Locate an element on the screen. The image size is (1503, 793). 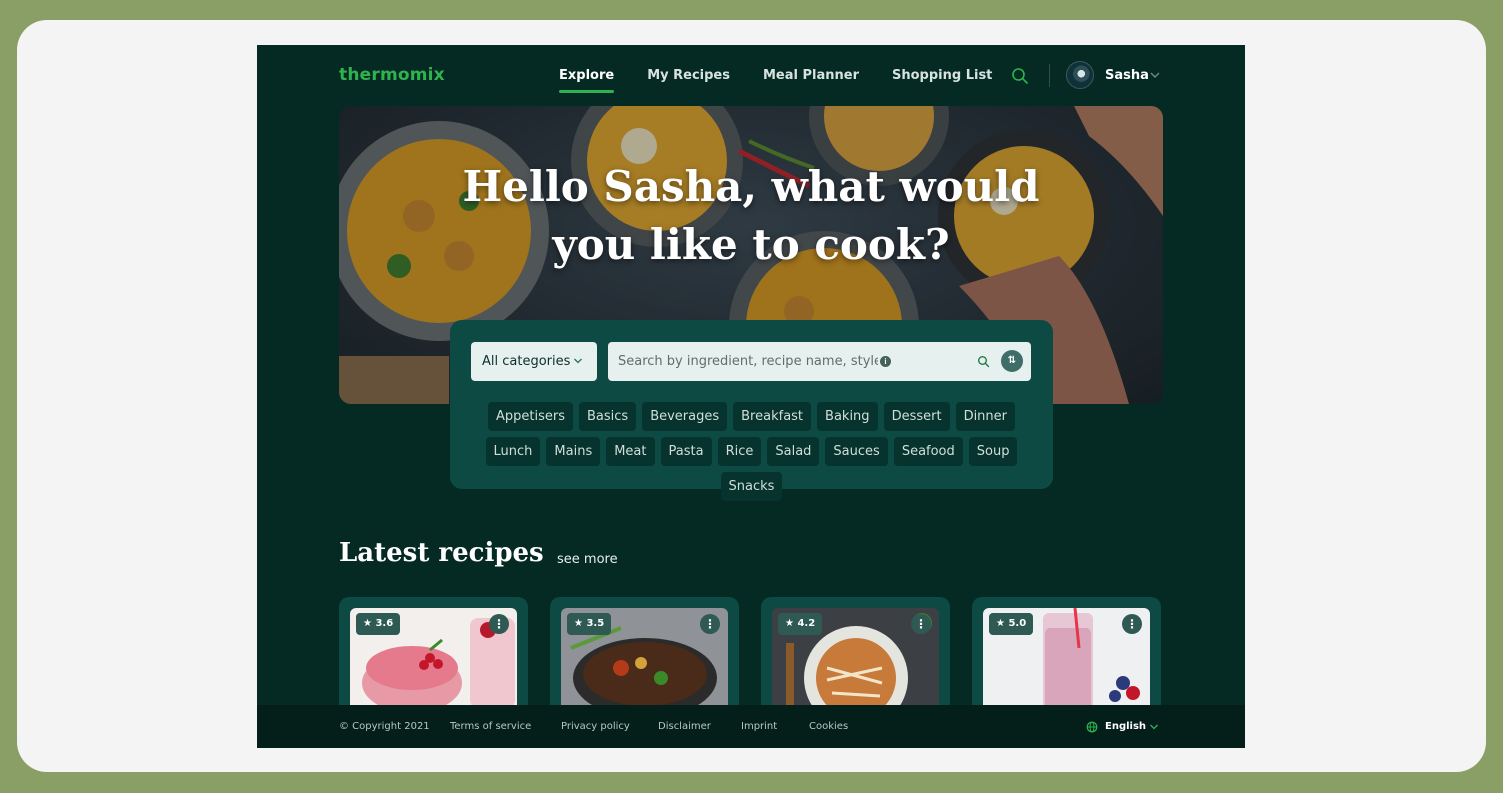
chip-pasta: Pasta is located at coordinates (686, 451).